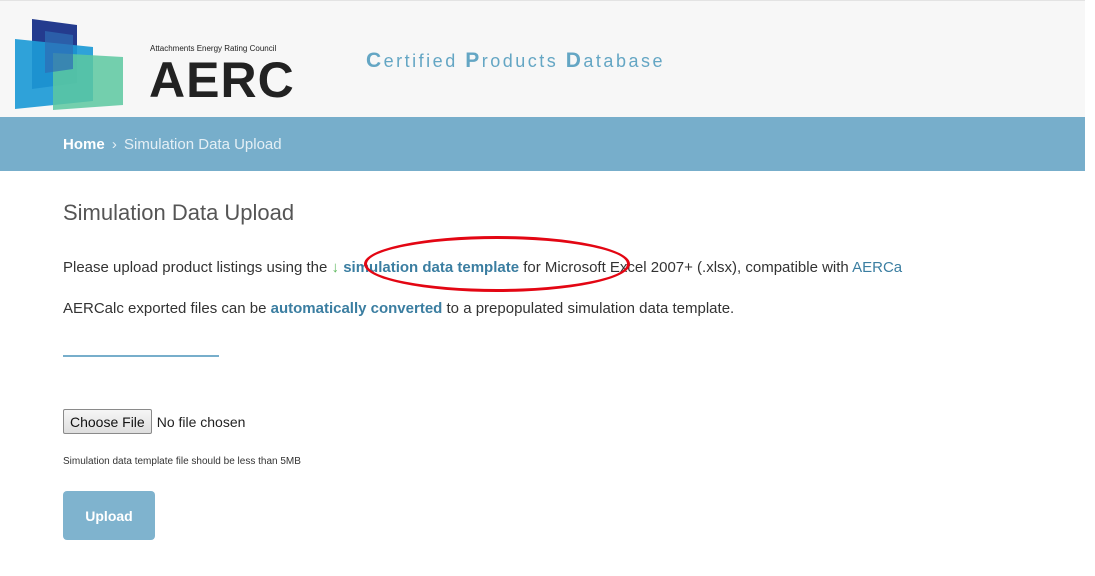 This screenshot has height=576, width=1095. What do you see at coordinates (69, 64) in the screenshot?
I see `logo-mark-icon` at bounding box center [69, 64].